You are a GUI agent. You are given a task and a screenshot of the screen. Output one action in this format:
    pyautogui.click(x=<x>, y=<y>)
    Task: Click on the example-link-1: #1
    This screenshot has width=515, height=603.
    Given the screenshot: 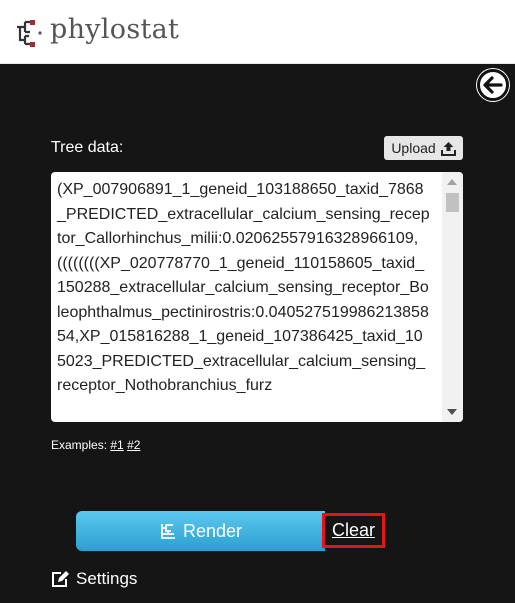 What is the action you would take?
    pyautogui.click(x=116, y=445)
    